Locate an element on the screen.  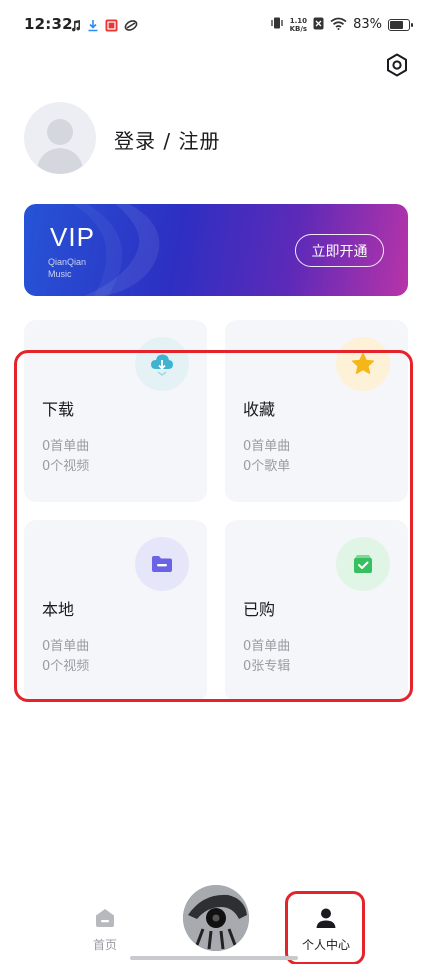
sim-x-icon is located at coordinates (318, 24).